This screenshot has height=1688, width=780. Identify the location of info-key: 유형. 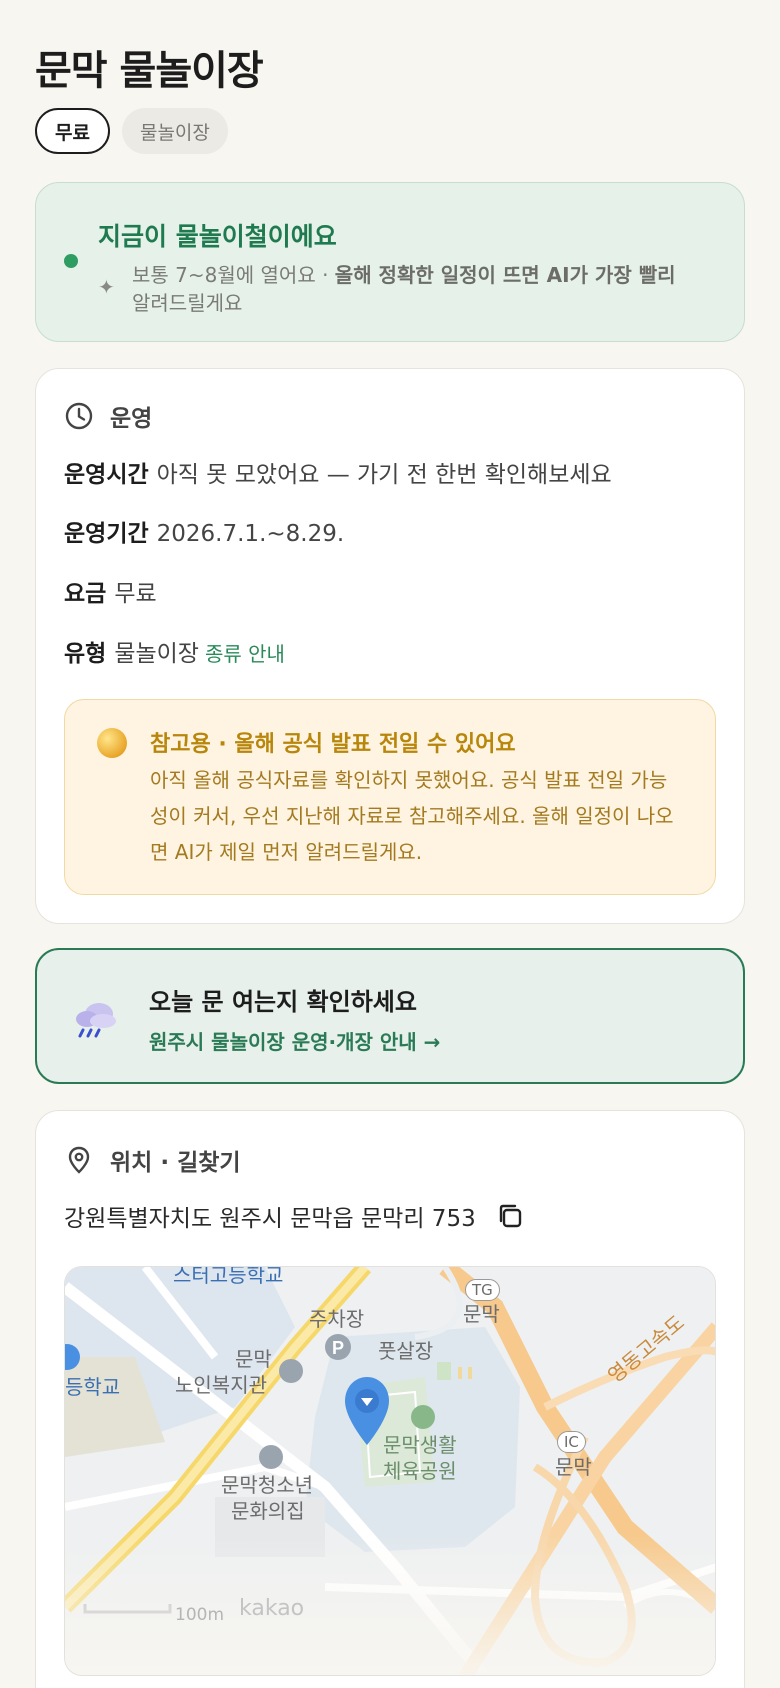
(85, 654).